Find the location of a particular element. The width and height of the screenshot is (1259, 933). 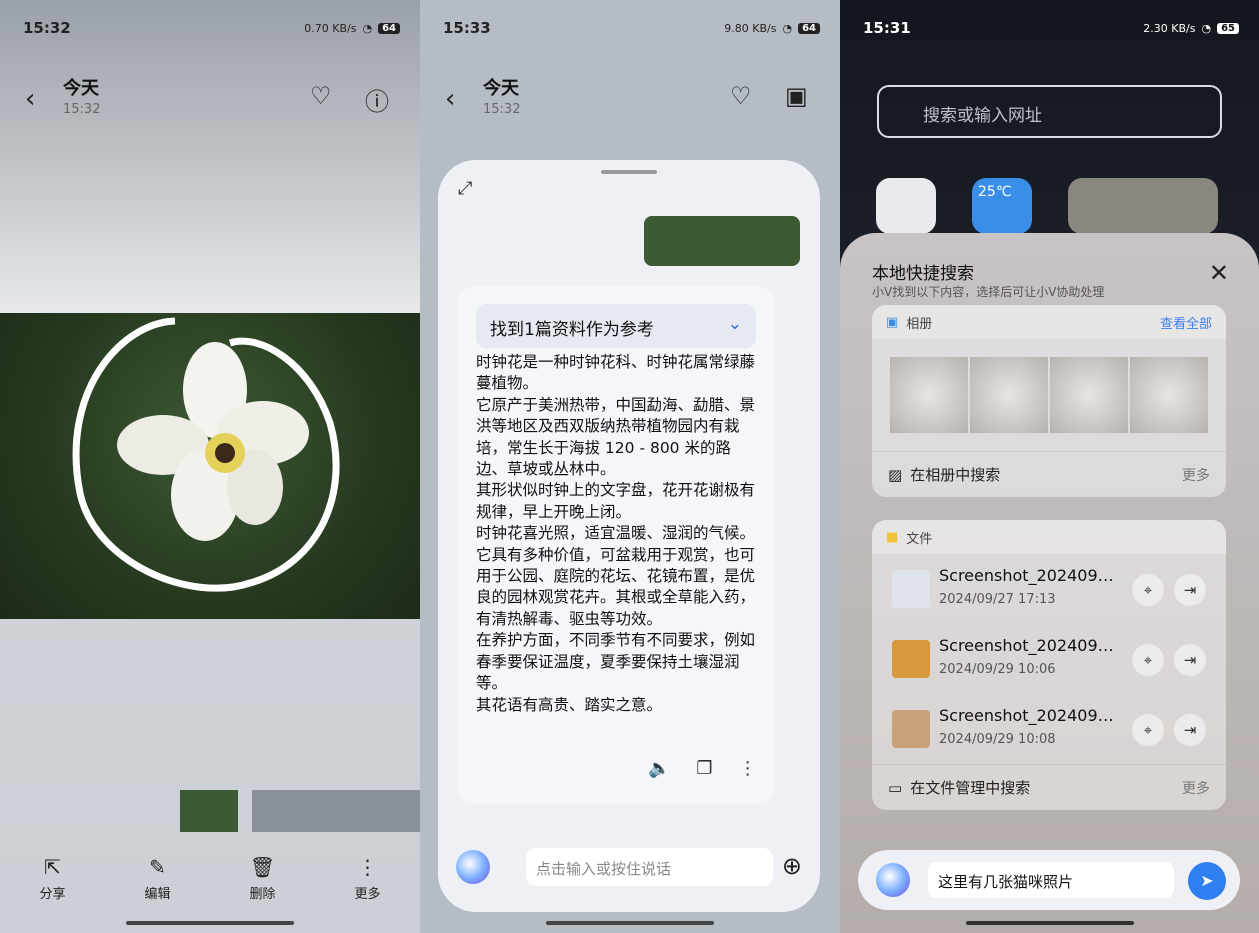

thumbnail-strip is located at coordinates (300, 811).